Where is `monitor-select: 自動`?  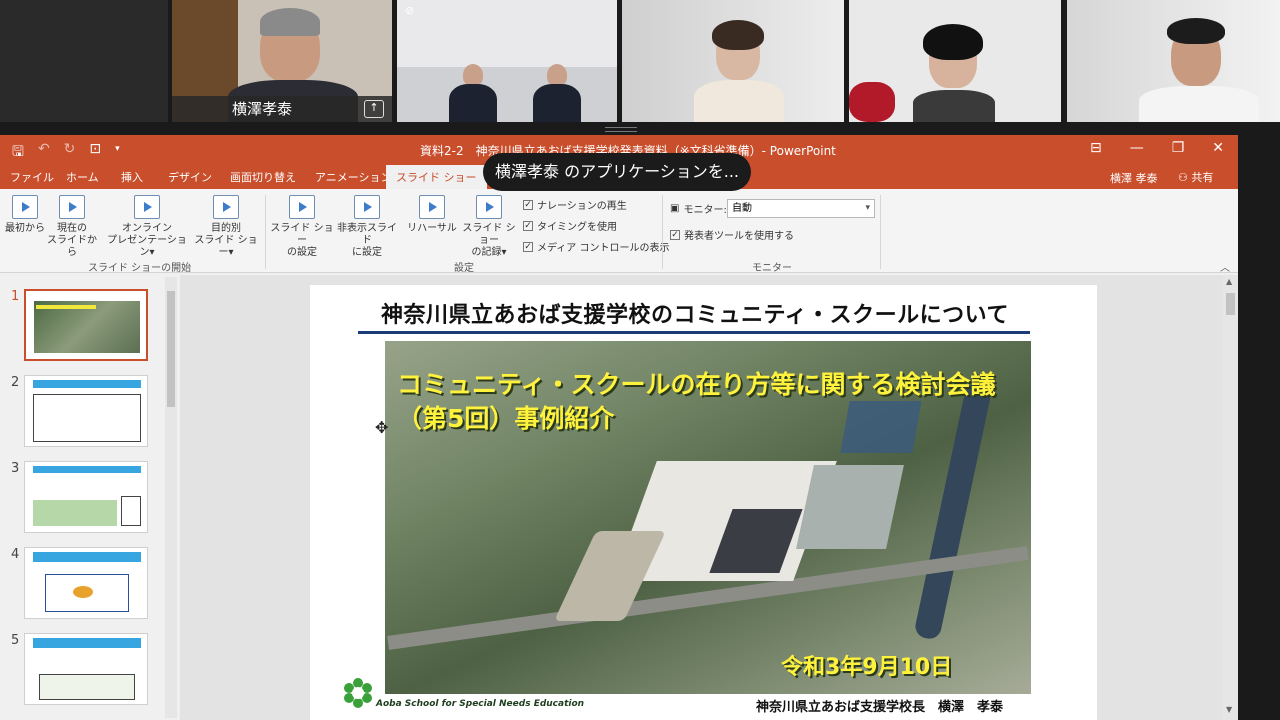 monitor-select: 自動 is located at coordinates (801, 208).